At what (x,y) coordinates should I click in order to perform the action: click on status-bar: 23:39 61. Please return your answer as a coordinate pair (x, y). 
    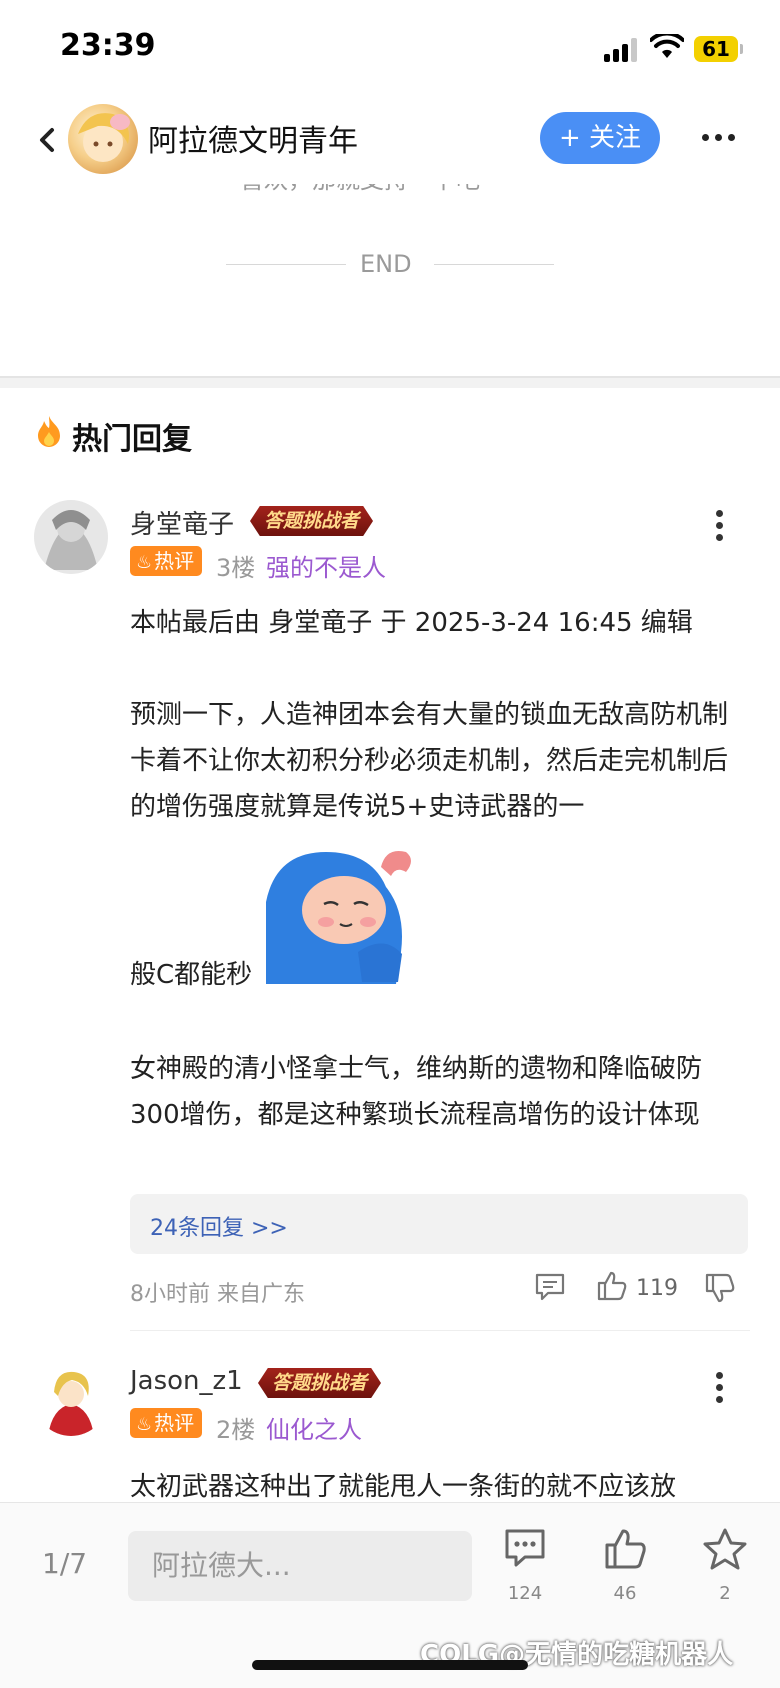
    Looking at the image, I should click on (390, 50).